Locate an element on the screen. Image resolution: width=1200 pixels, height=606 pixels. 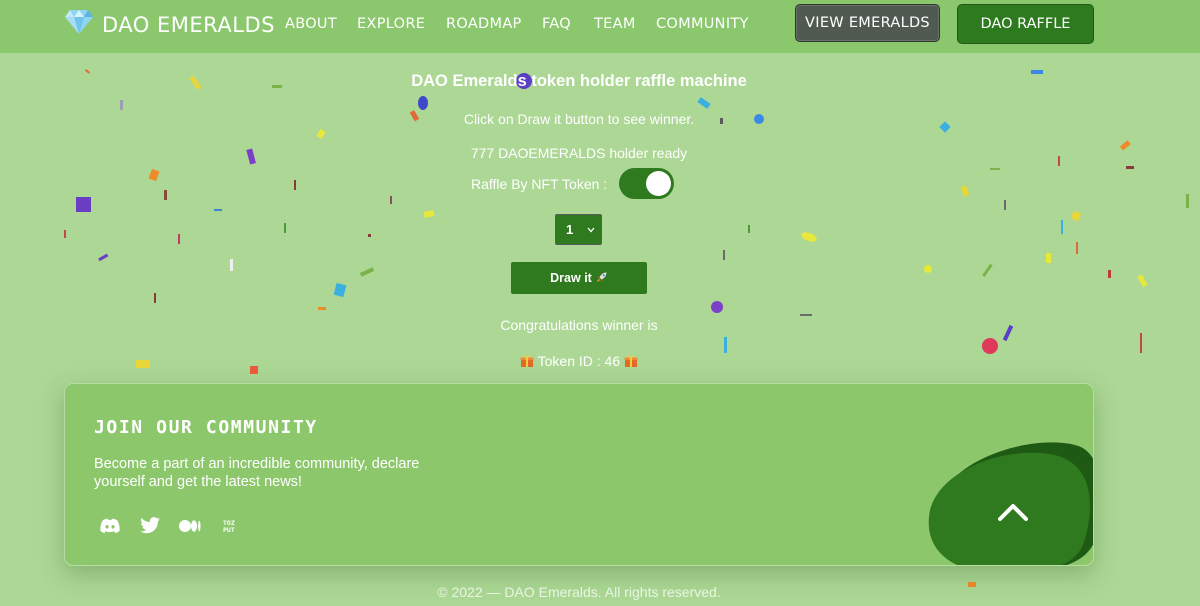
chevron-down-icon is located at coordinates (591, 230).